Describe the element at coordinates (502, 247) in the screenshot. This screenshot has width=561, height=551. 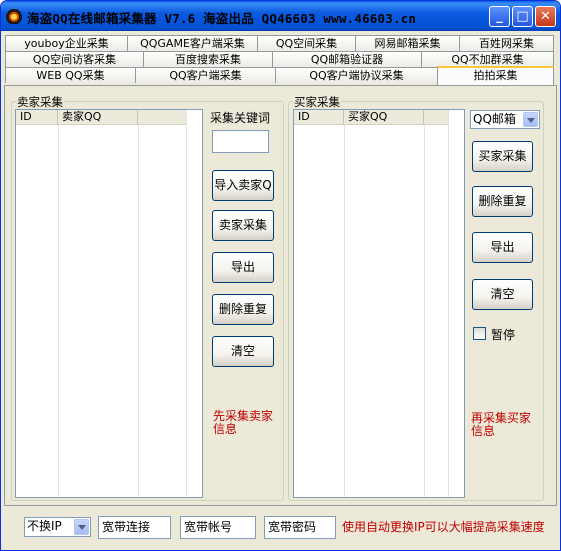
I see `buyer-export-button: 导出` at that location.